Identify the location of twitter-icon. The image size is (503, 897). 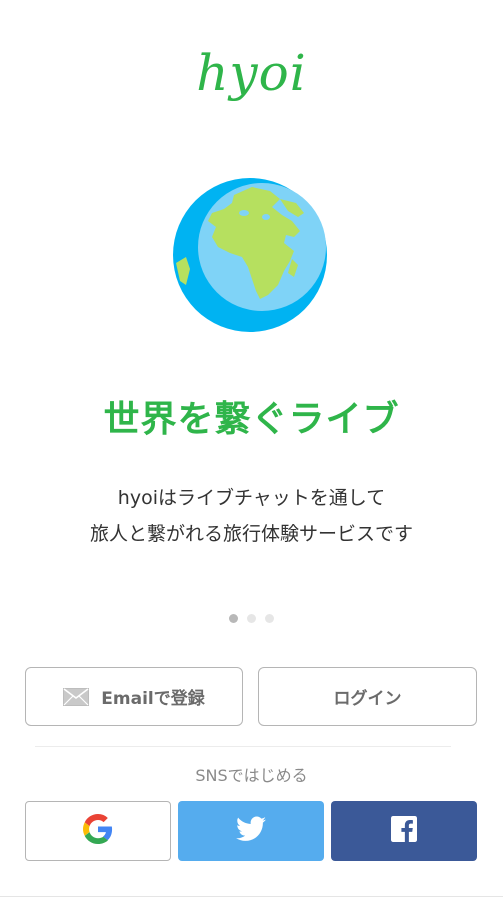
(251, 831).